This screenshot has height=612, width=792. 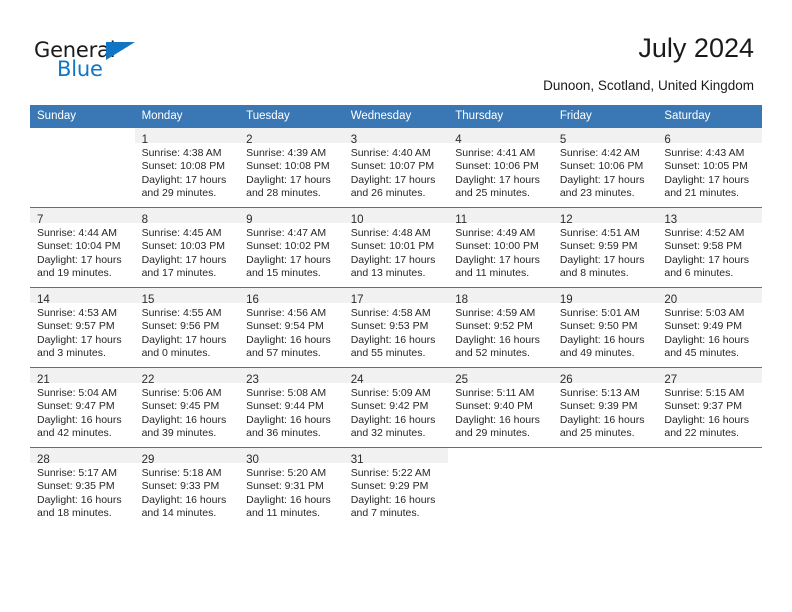 What do you see at coordinates (357, 220) in the screenshot?
I see `day-number: 10` at bounding box center [357, 220].